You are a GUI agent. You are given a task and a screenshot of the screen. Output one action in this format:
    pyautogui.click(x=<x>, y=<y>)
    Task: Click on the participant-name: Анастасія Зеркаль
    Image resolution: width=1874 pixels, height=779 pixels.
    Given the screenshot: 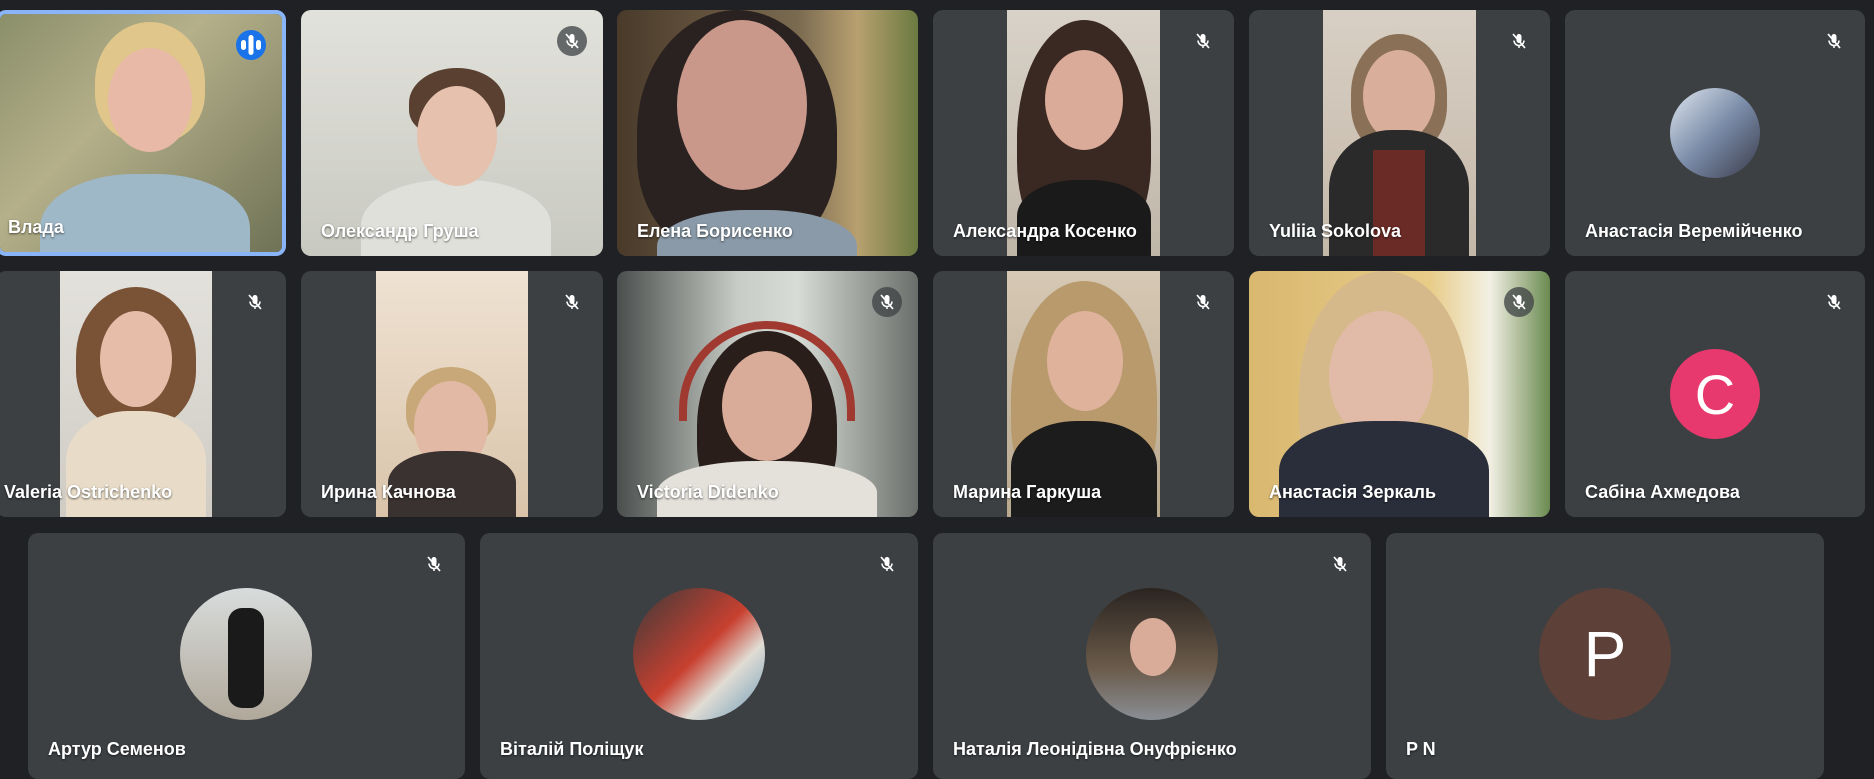 What is the action you would take?
    pyautogui.click(x=1353, y=492)
    